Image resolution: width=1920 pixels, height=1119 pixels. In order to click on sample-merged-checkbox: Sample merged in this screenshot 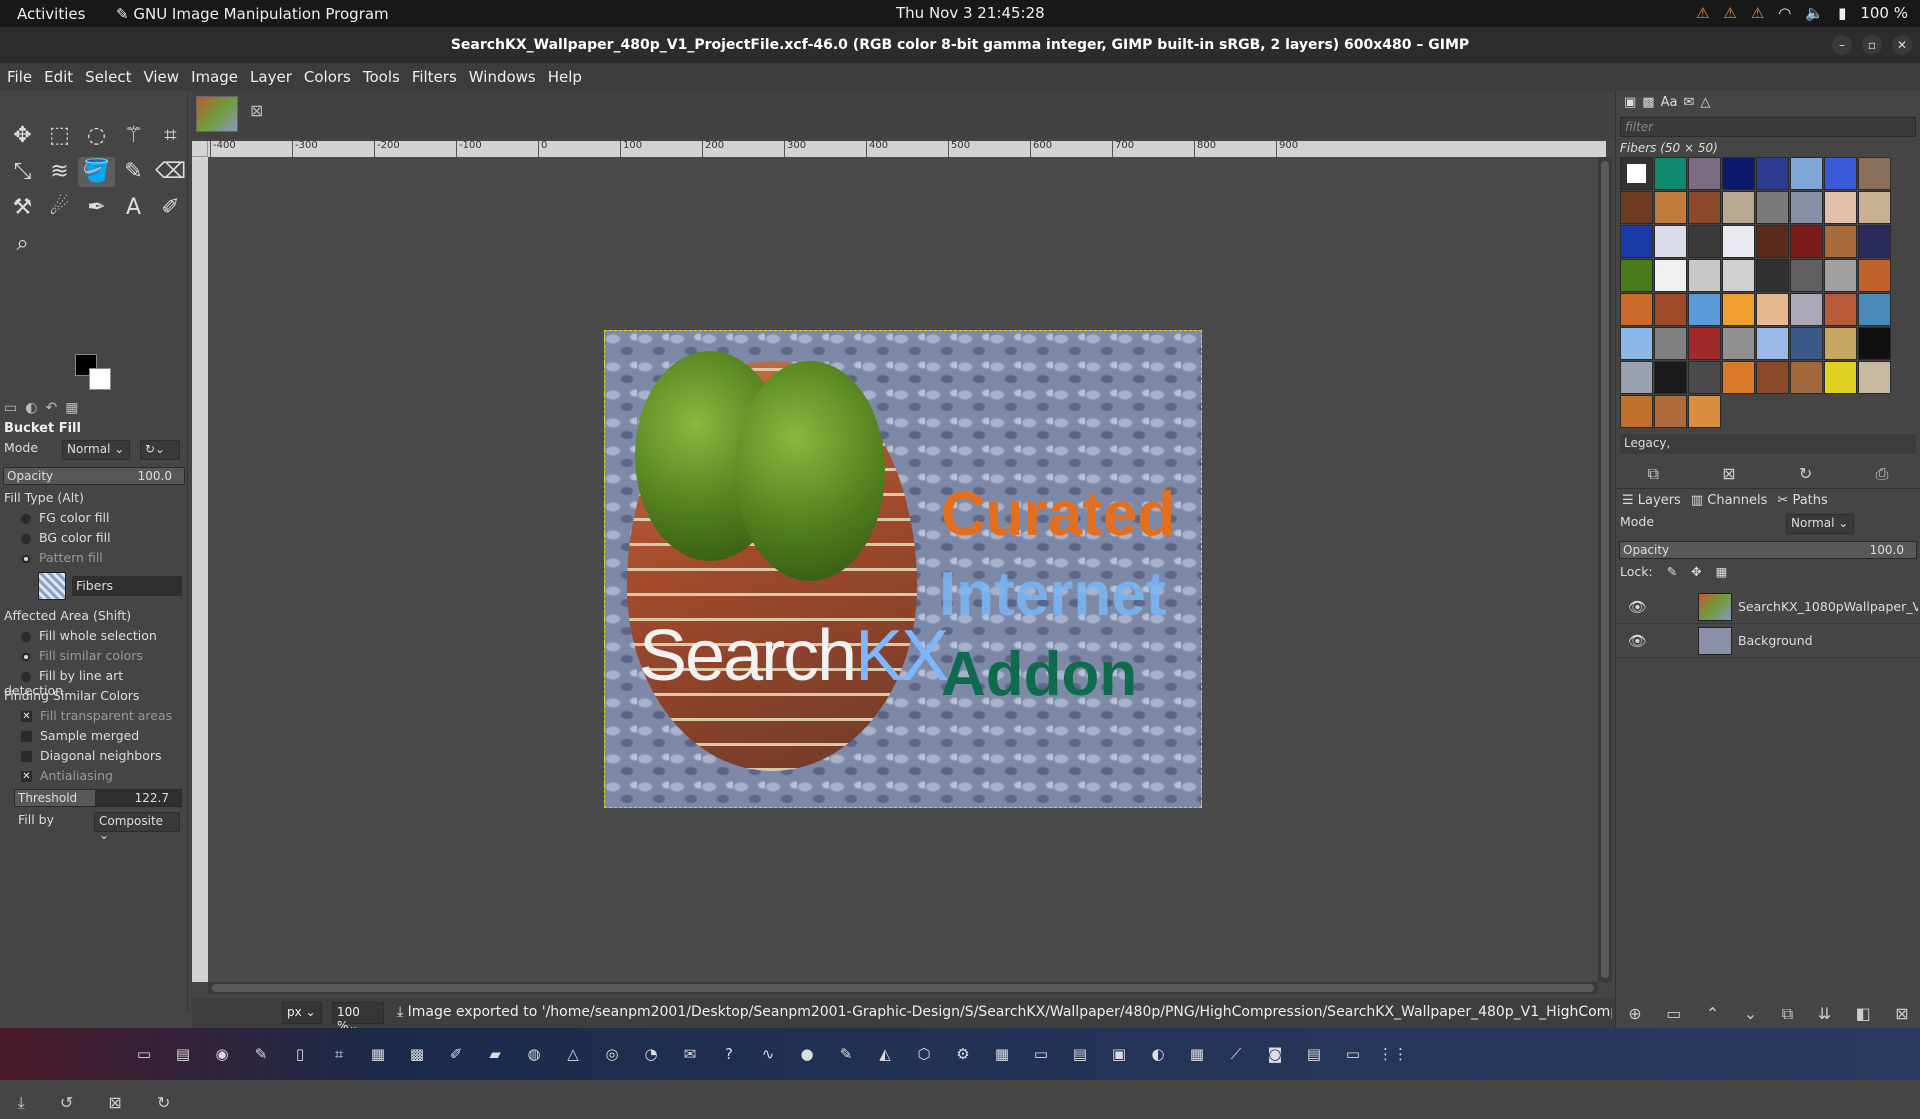, I will do `click(94, 736)`.